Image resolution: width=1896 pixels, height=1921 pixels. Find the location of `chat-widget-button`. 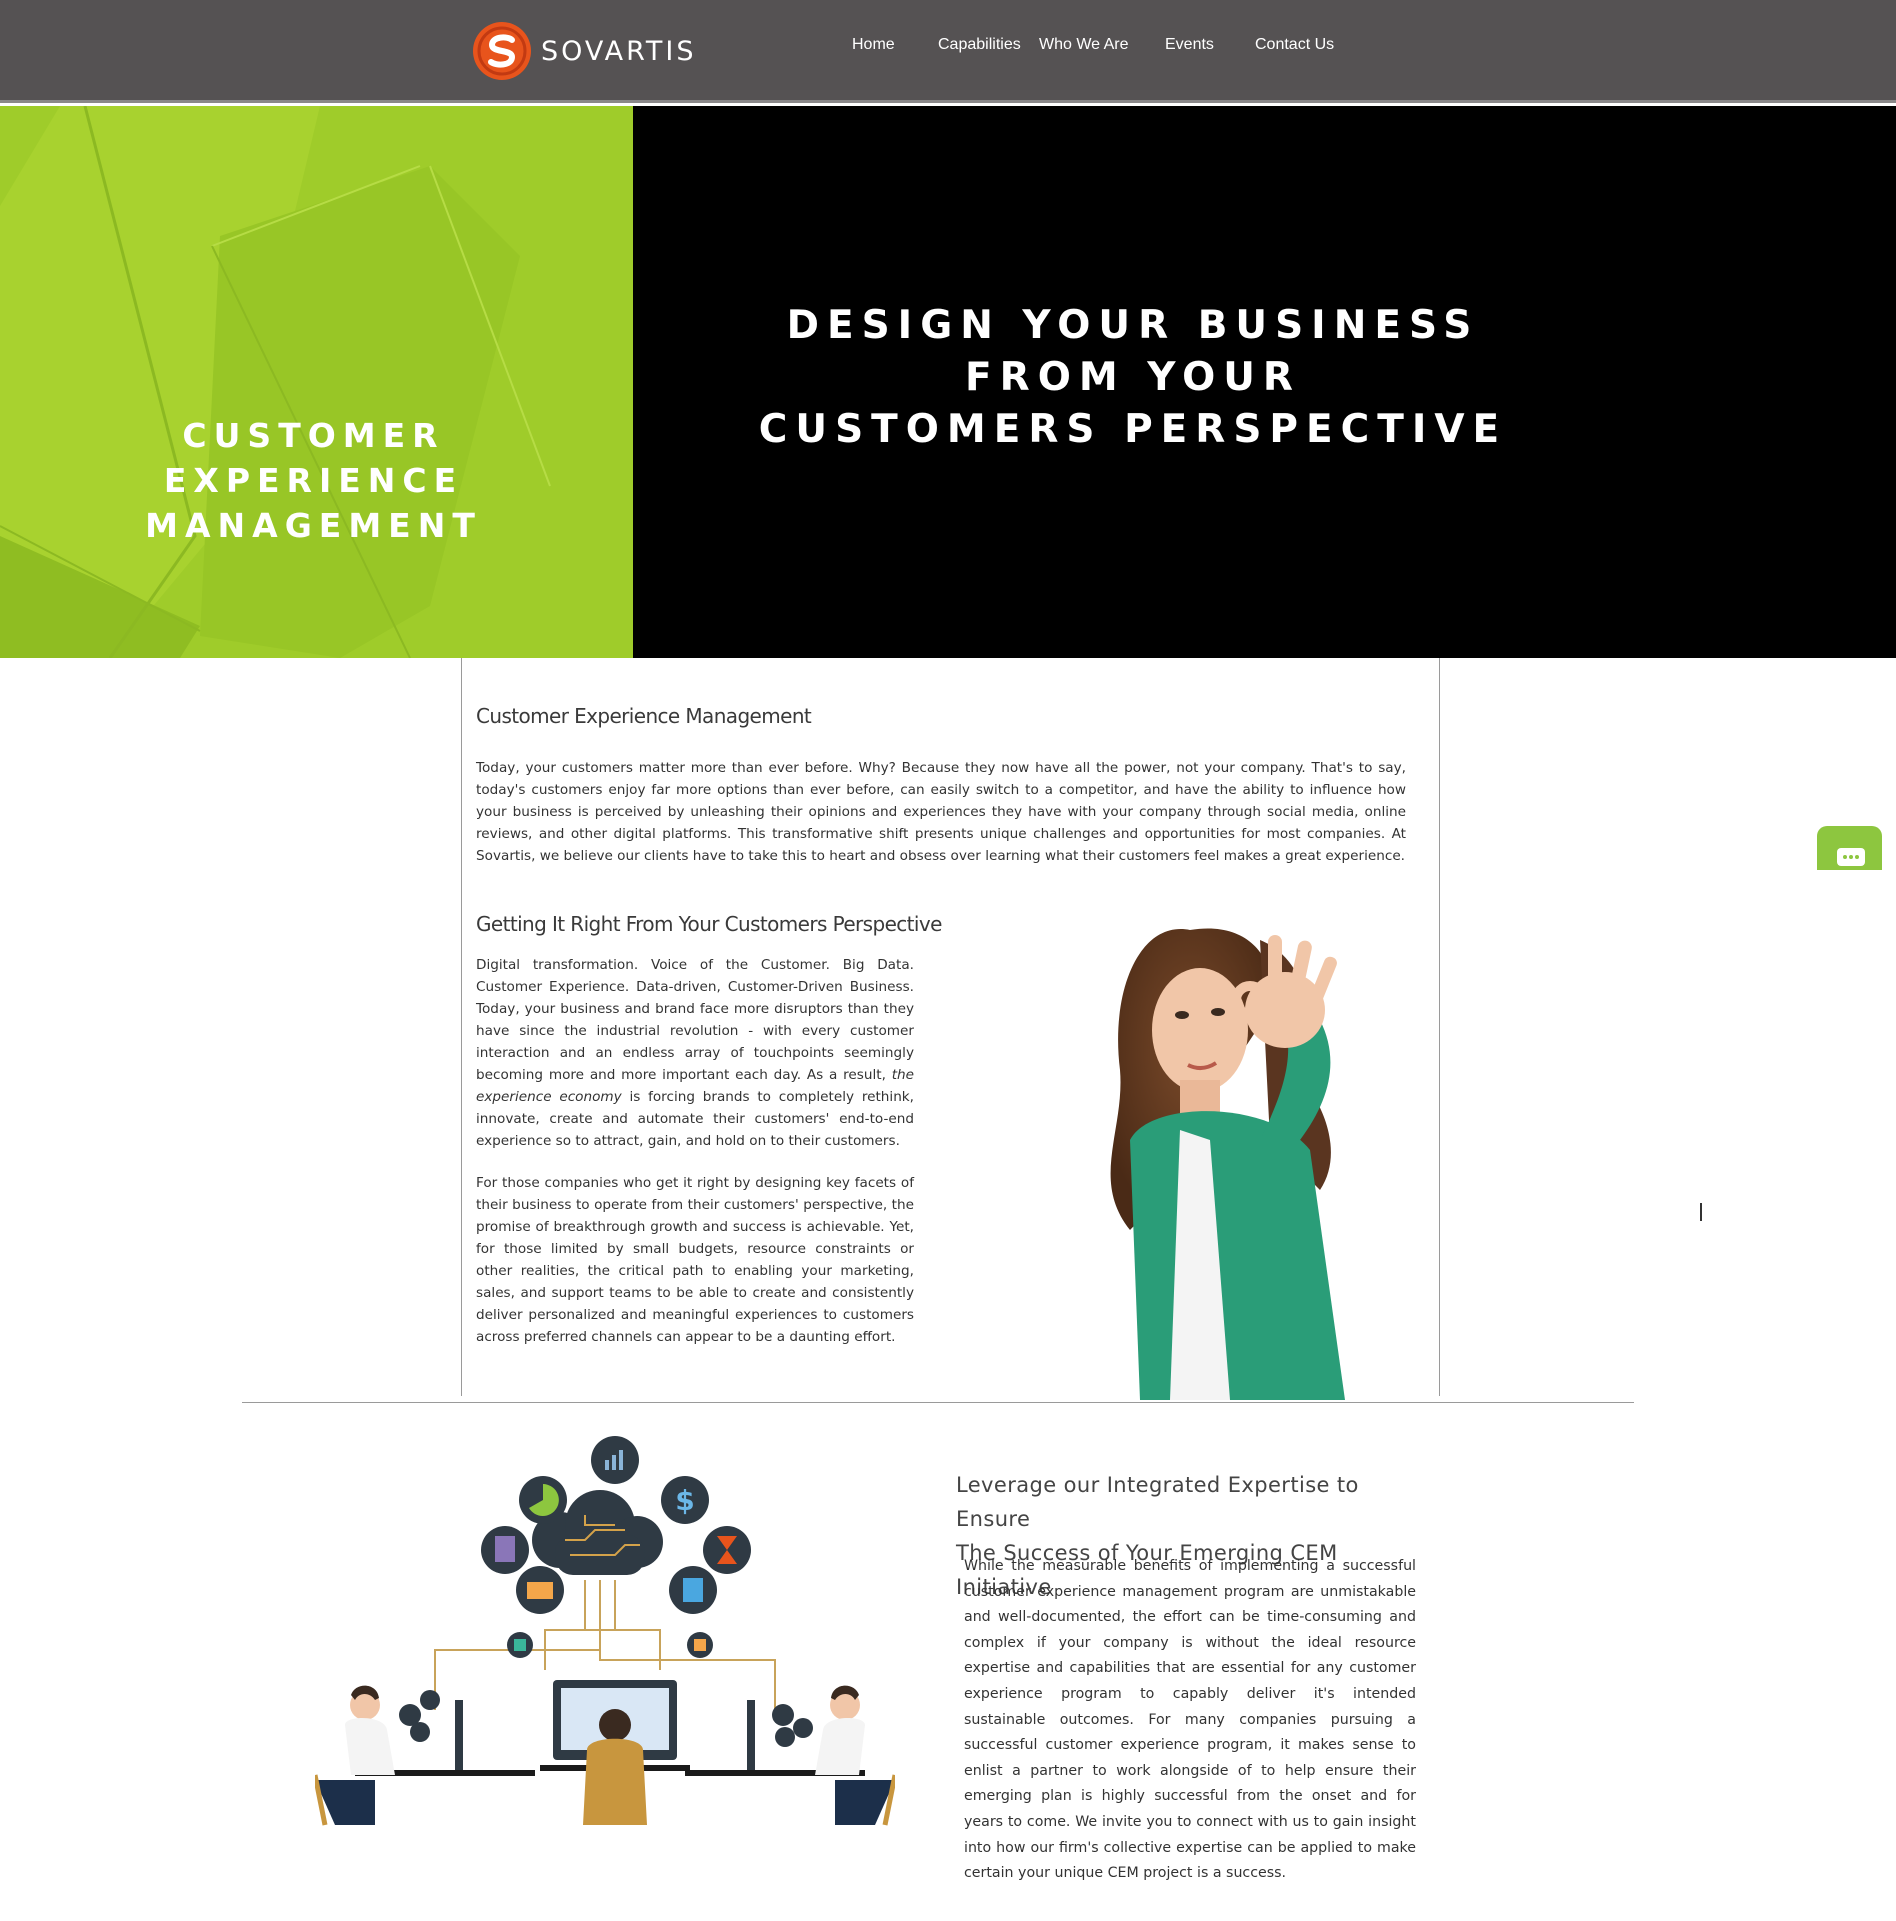

chat-widget-button is located at coordinates (1849, 848).